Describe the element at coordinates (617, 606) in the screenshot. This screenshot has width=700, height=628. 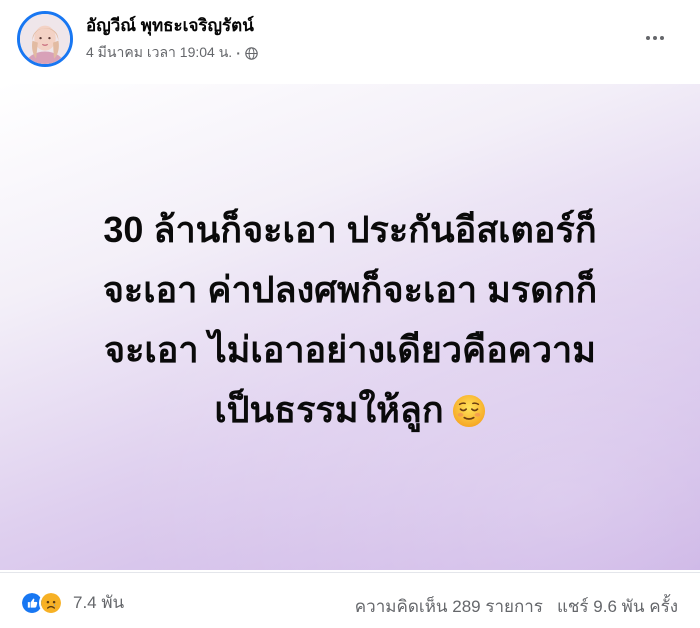
I see `shares-count-link: แชร์ 9.6 พัน ครั้ง` at that location.